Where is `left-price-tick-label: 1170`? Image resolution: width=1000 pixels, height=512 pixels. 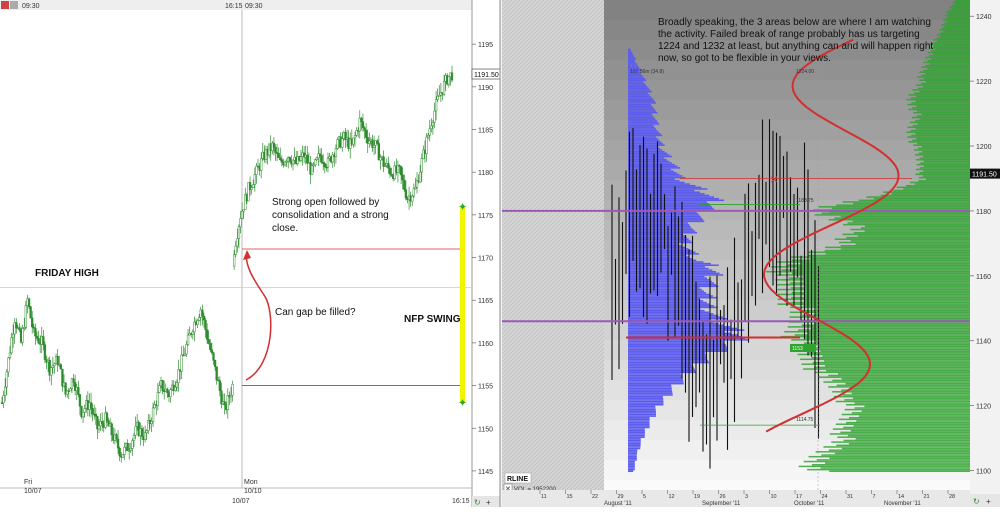
left-price-tick-label: 1170 is located at coordinates (485, 259).